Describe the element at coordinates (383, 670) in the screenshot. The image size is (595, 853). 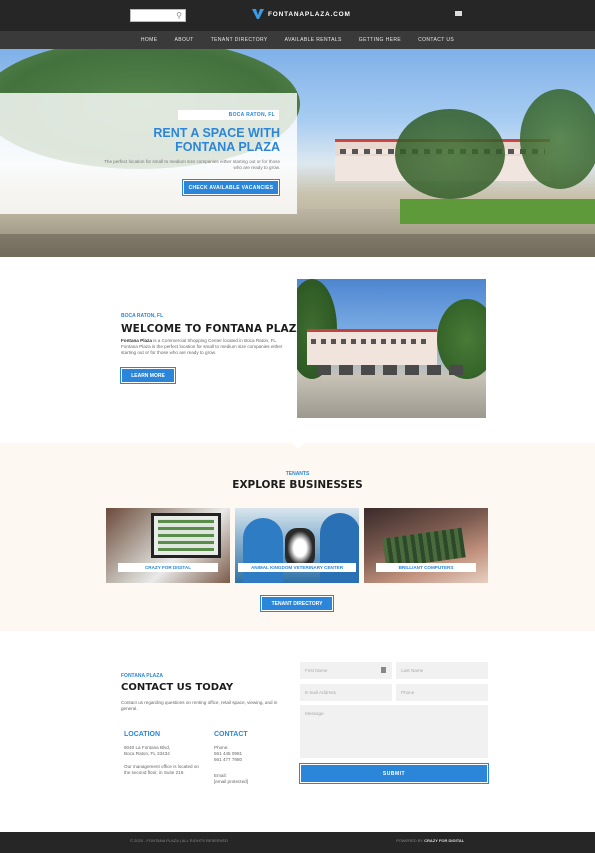
I see `contact-card-icon` at that location.